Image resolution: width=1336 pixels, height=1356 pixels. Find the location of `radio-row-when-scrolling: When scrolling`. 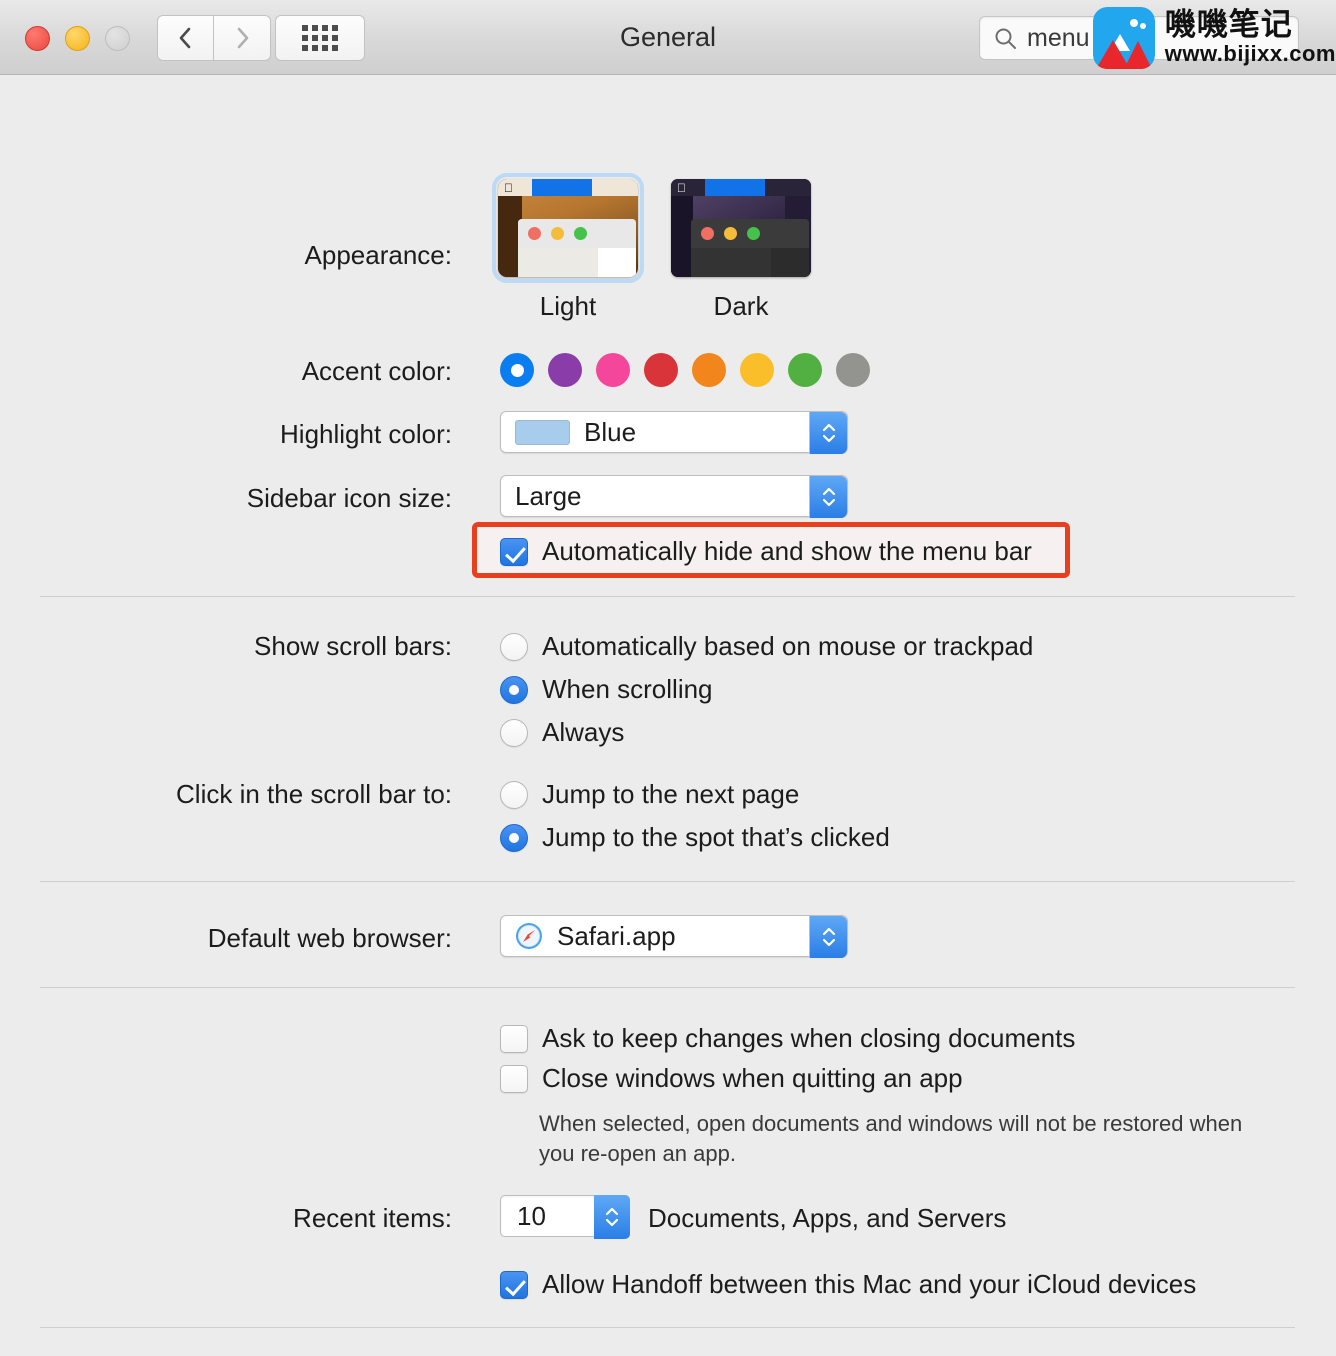

radio-row-when-scrolling: When scrolling is located at coordinates (766, 689).